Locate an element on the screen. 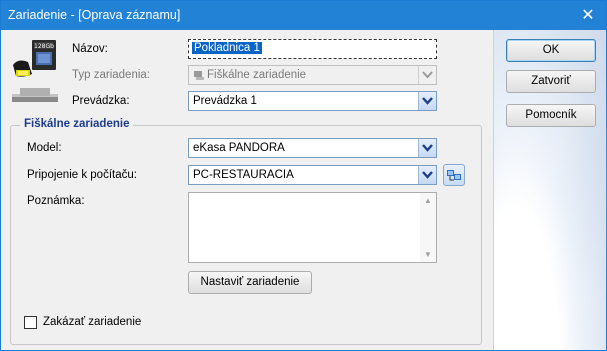  connection-label: Pripojenie k počítaču: is located at coordinates (82, 175).